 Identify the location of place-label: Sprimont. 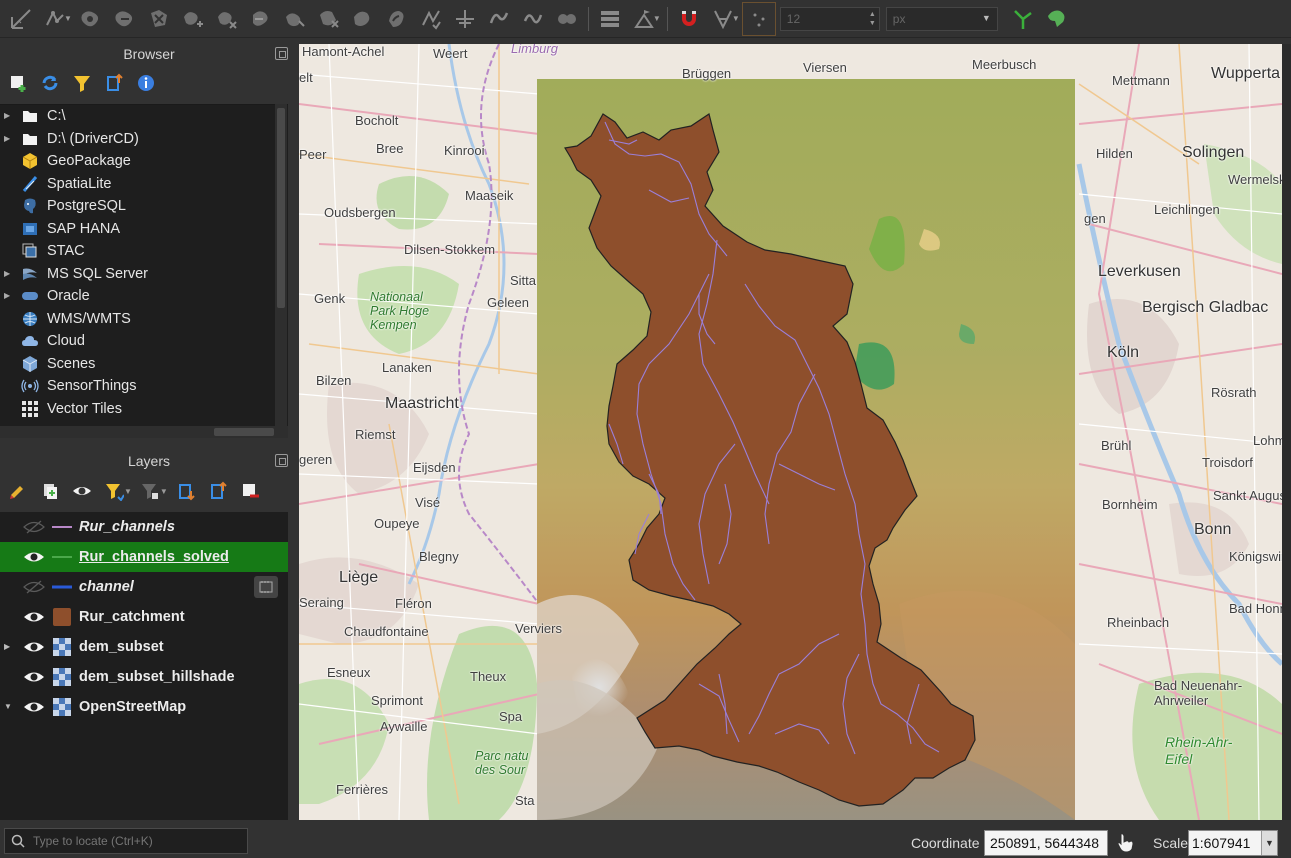
(397, 700).